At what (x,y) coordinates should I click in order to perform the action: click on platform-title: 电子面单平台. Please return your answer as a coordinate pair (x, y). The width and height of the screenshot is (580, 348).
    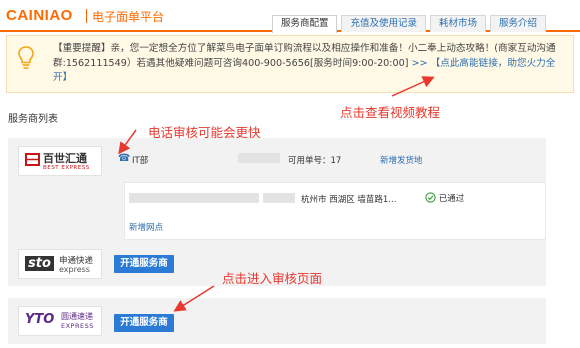
    Looking at the image, I should click on (128, 17).